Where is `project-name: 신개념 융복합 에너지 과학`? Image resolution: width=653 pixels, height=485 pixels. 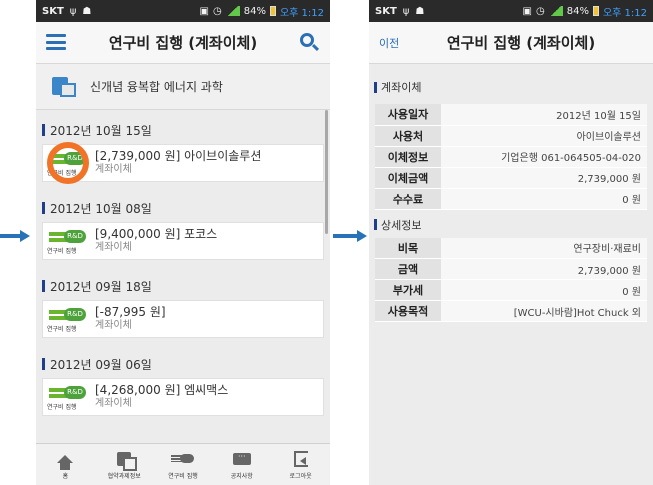
project-name: 신개념 융복합 에너지 과학 is located at coordinates (156, 87).